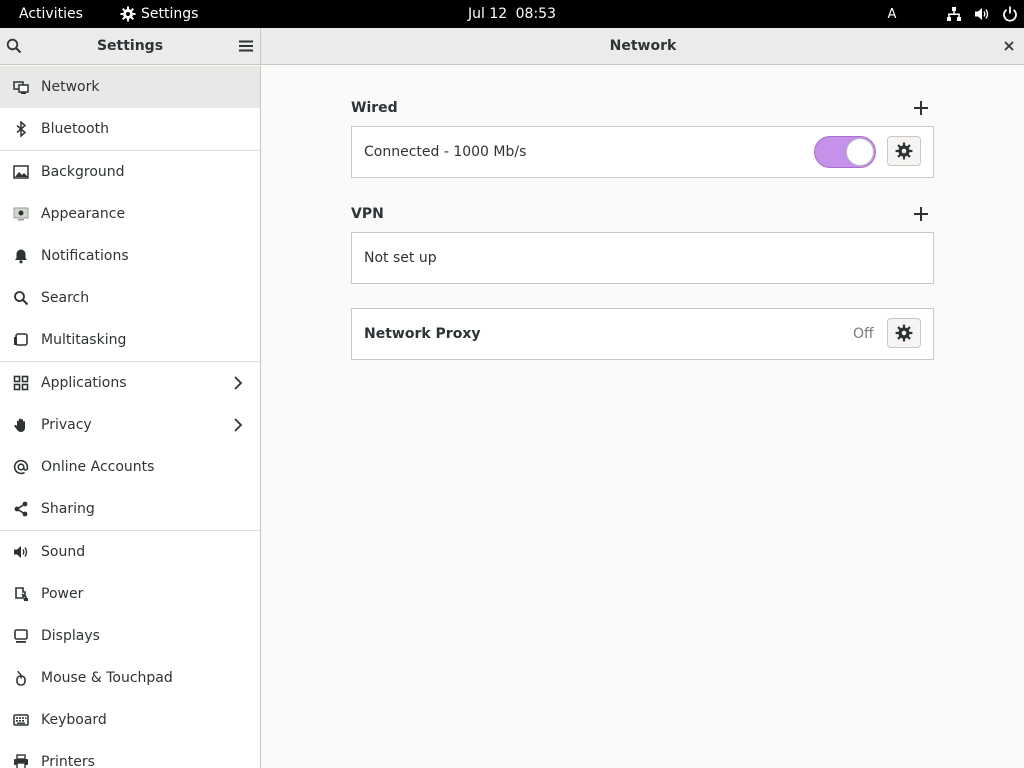  What do you see at coordinates (921, 108) in the screenshot?
I see `add-wired-button` at bounding box center [921, 108].